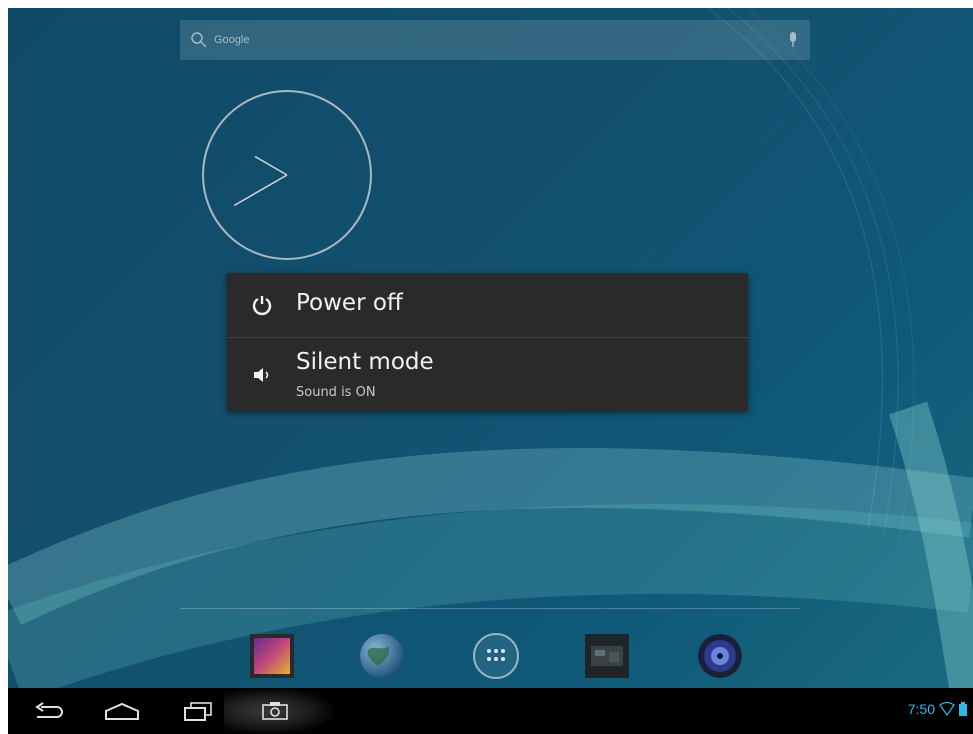  What do you see at coordinates (271, 165) in the screenshot?
I see `clock-hour-hand` at bounding box center [271, 165].